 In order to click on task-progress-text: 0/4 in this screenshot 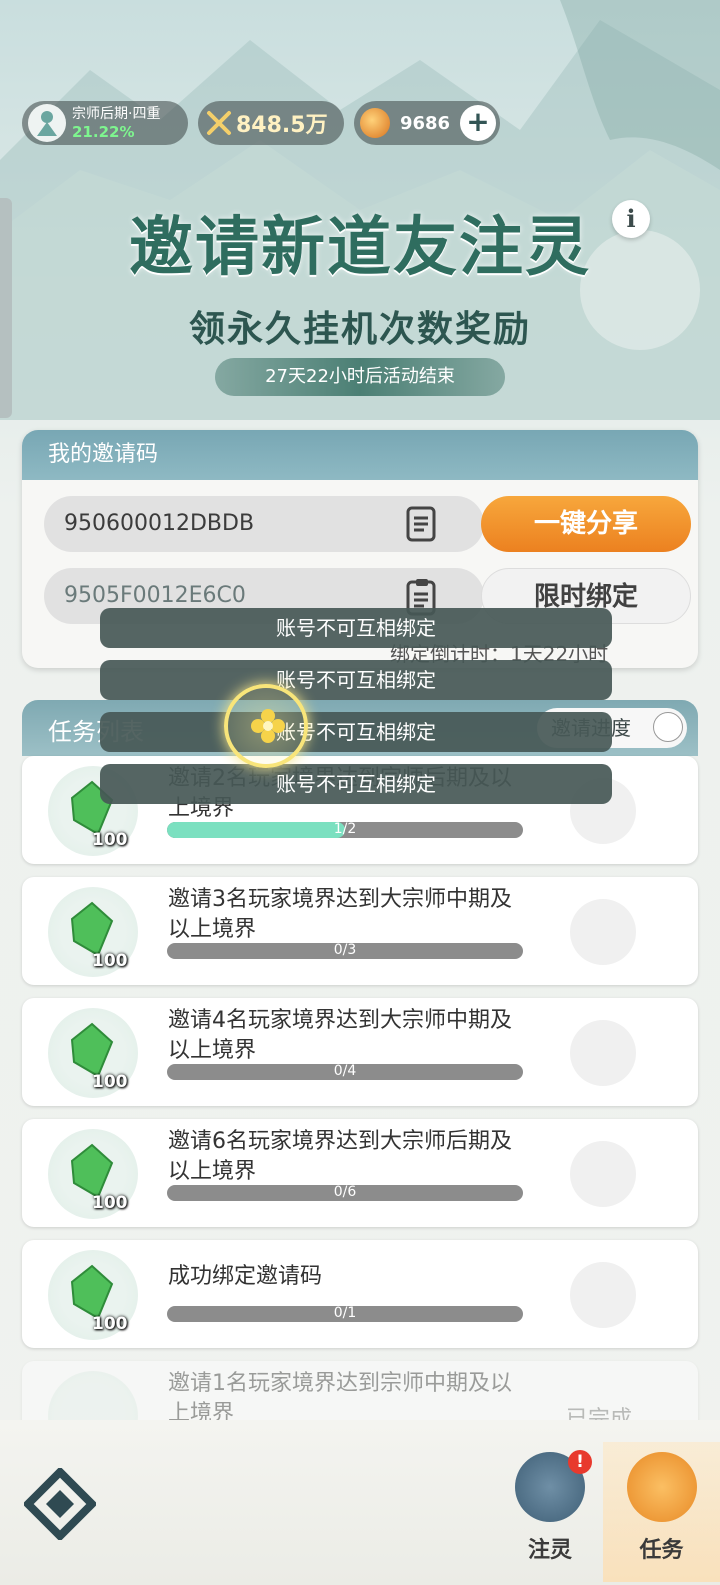, I will do `click(345, 1071)`.